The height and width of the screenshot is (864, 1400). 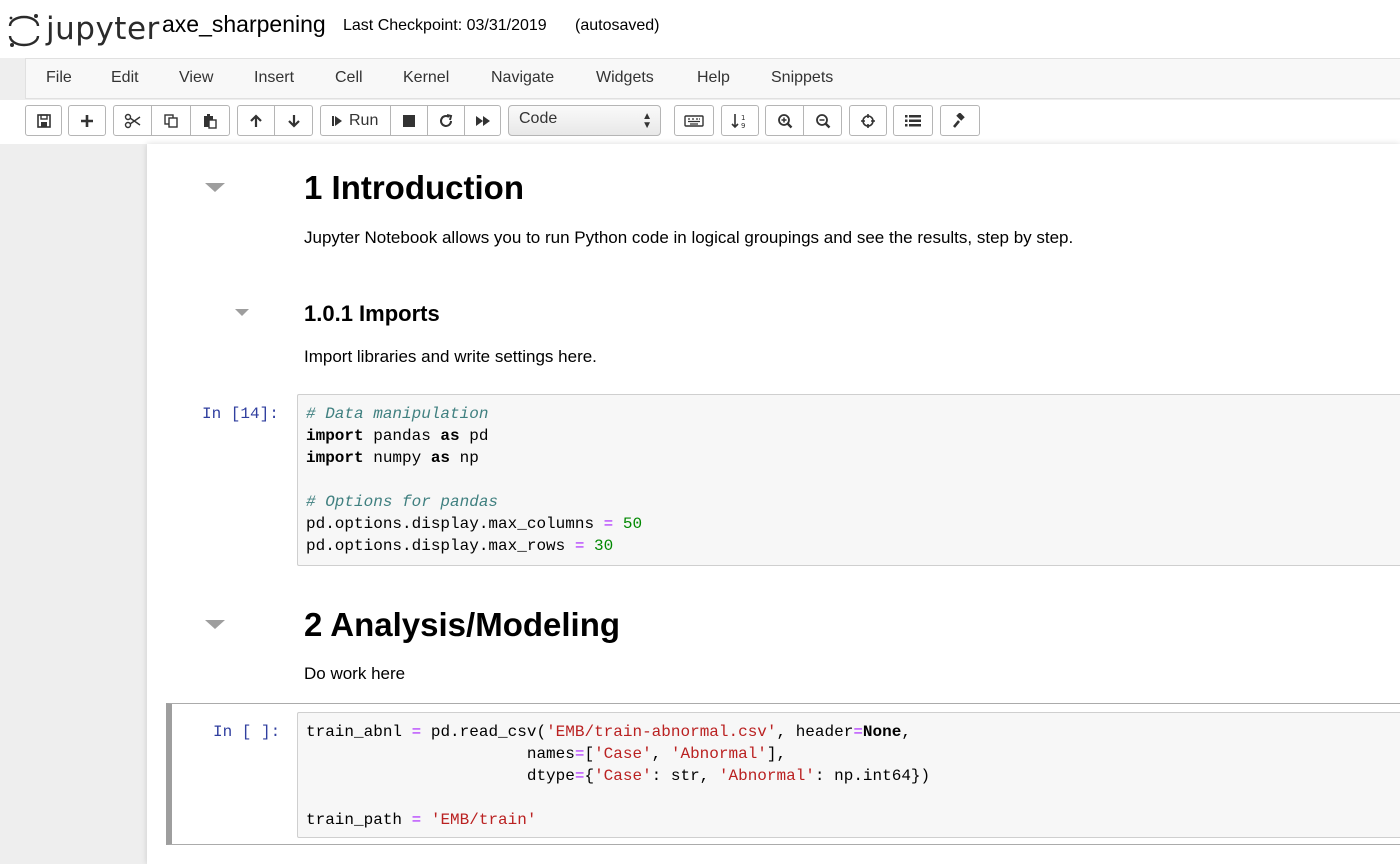 I want to click on menu-insert: Insert, so click(x=274, y=78).